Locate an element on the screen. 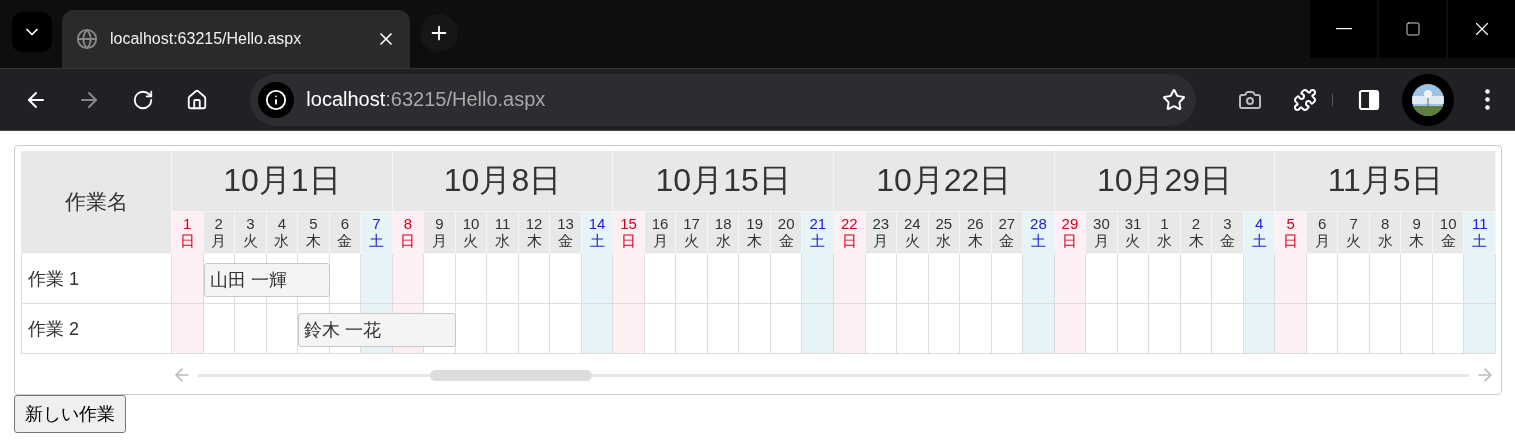 Image resolution: width=1515 pixels, height=440 pixels. profile-avatar-button is located at coordinates (1428, 99).